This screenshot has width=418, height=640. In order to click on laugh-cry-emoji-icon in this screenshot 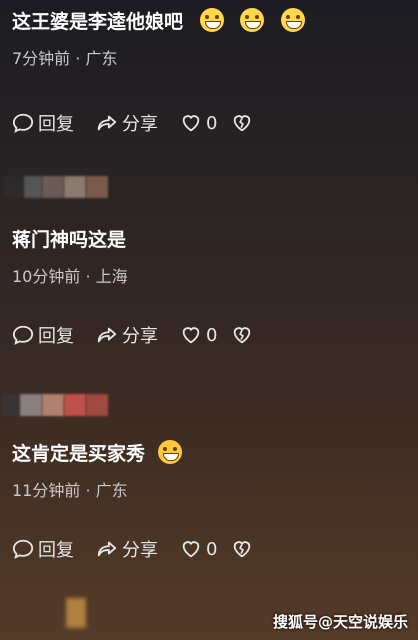, I will do `click(169, 452)`.